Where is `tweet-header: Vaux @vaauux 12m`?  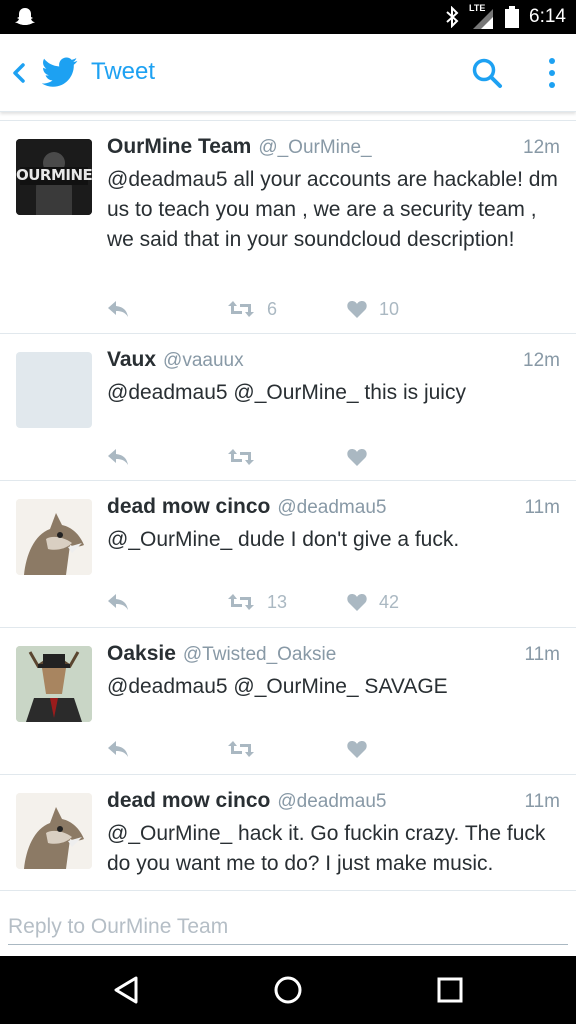 tweet-header: Vaux @vaauux 12m is located at coordinates (333, 363).